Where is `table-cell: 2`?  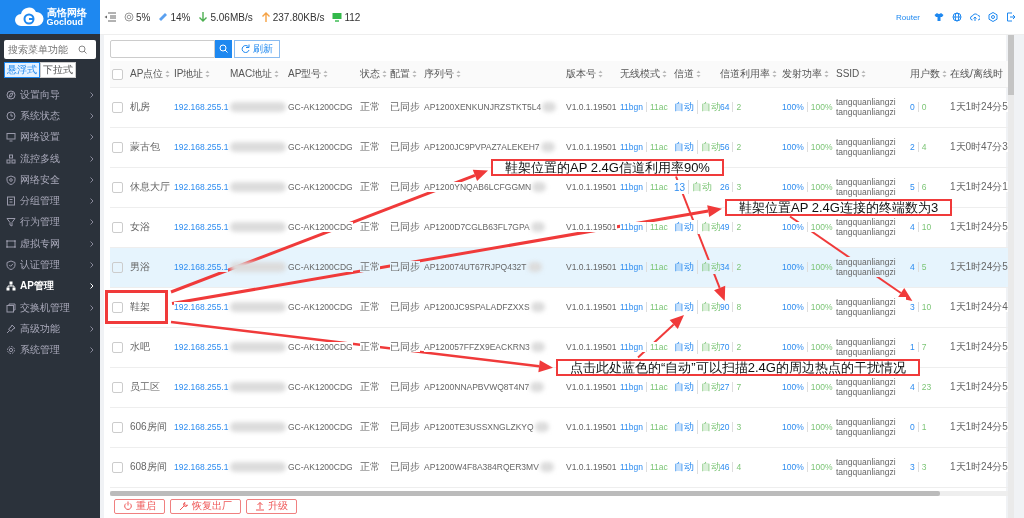
table-cell: 2 is located at coordinates (737, 147).